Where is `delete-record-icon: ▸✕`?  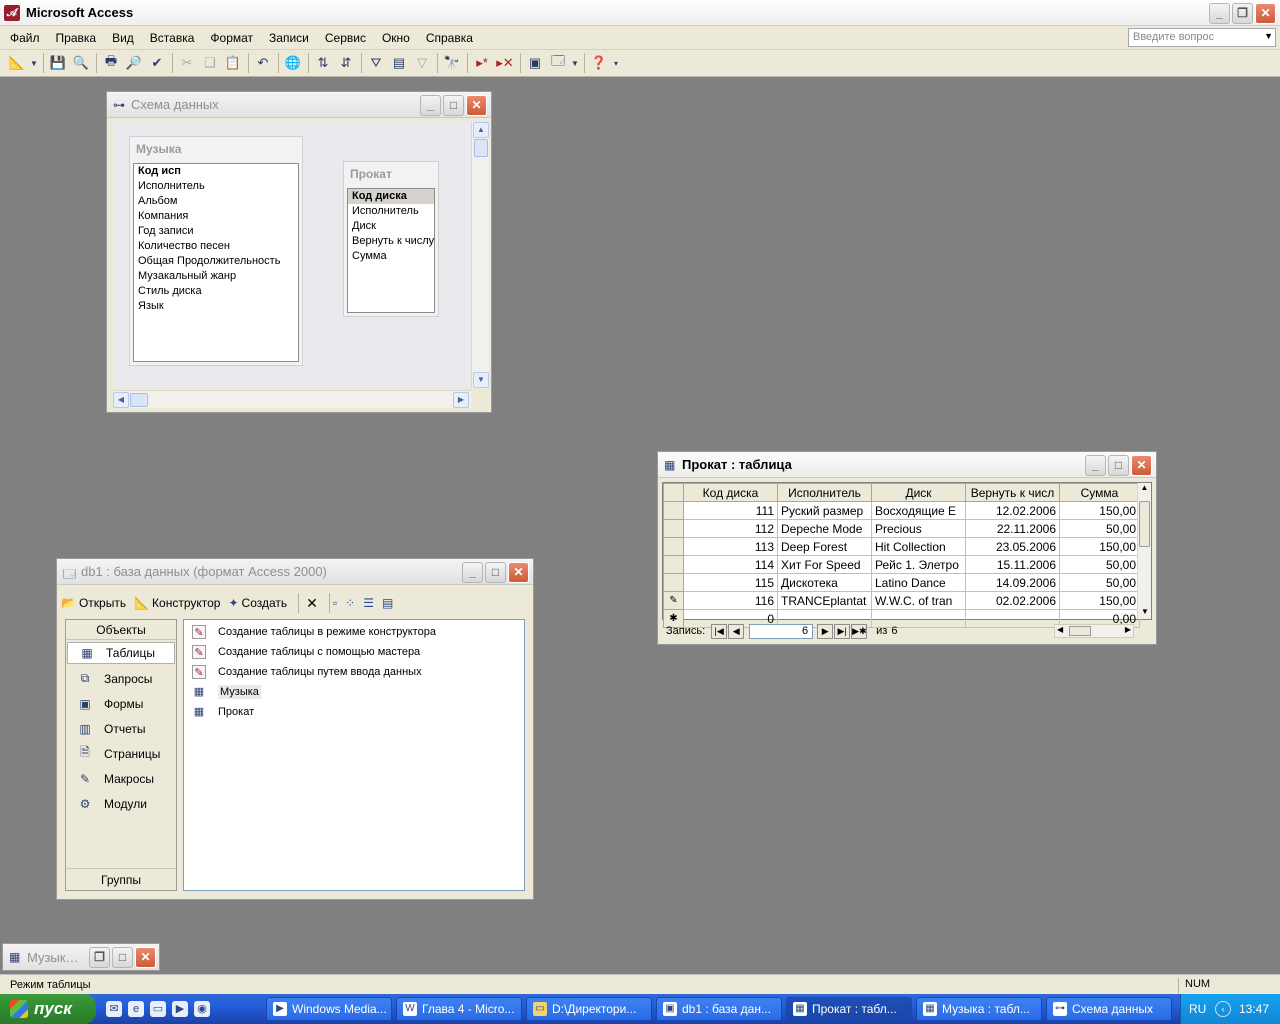
delete-record-icon: ▸✕ is located at coordinates (505, 63).